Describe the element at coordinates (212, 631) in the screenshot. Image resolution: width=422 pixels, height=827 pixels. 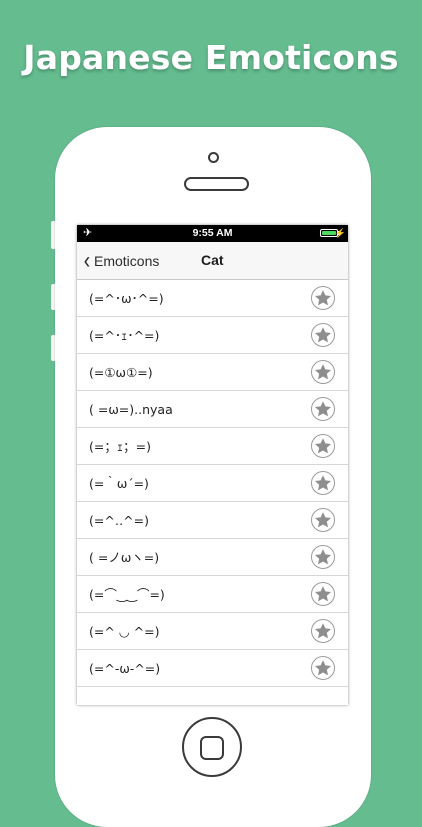
I see `emoticon-row: (=^ ◡ ^=)` at that location.